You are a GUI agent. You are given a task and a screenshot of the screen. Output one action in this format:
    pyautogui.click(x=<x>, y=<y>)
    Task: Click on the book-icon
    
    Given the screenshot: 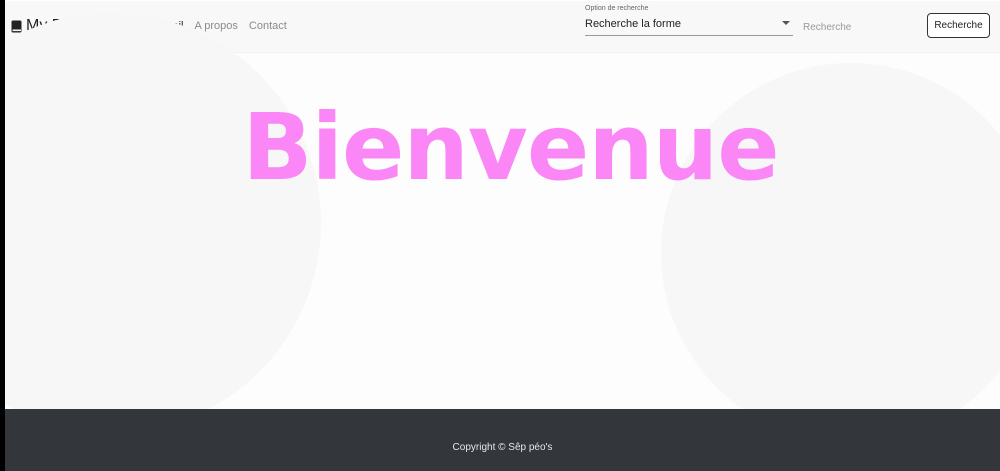 What is the action you would take?
    pyautogui.click(x=16, y=26)
    